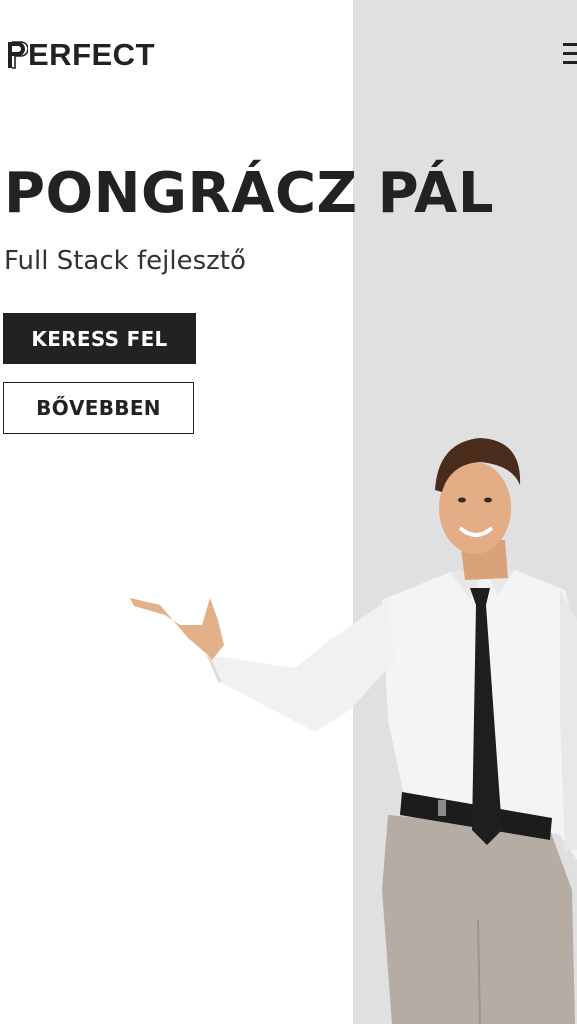  I want to click on contact-button: KERESS FEL, so click(99, 338).